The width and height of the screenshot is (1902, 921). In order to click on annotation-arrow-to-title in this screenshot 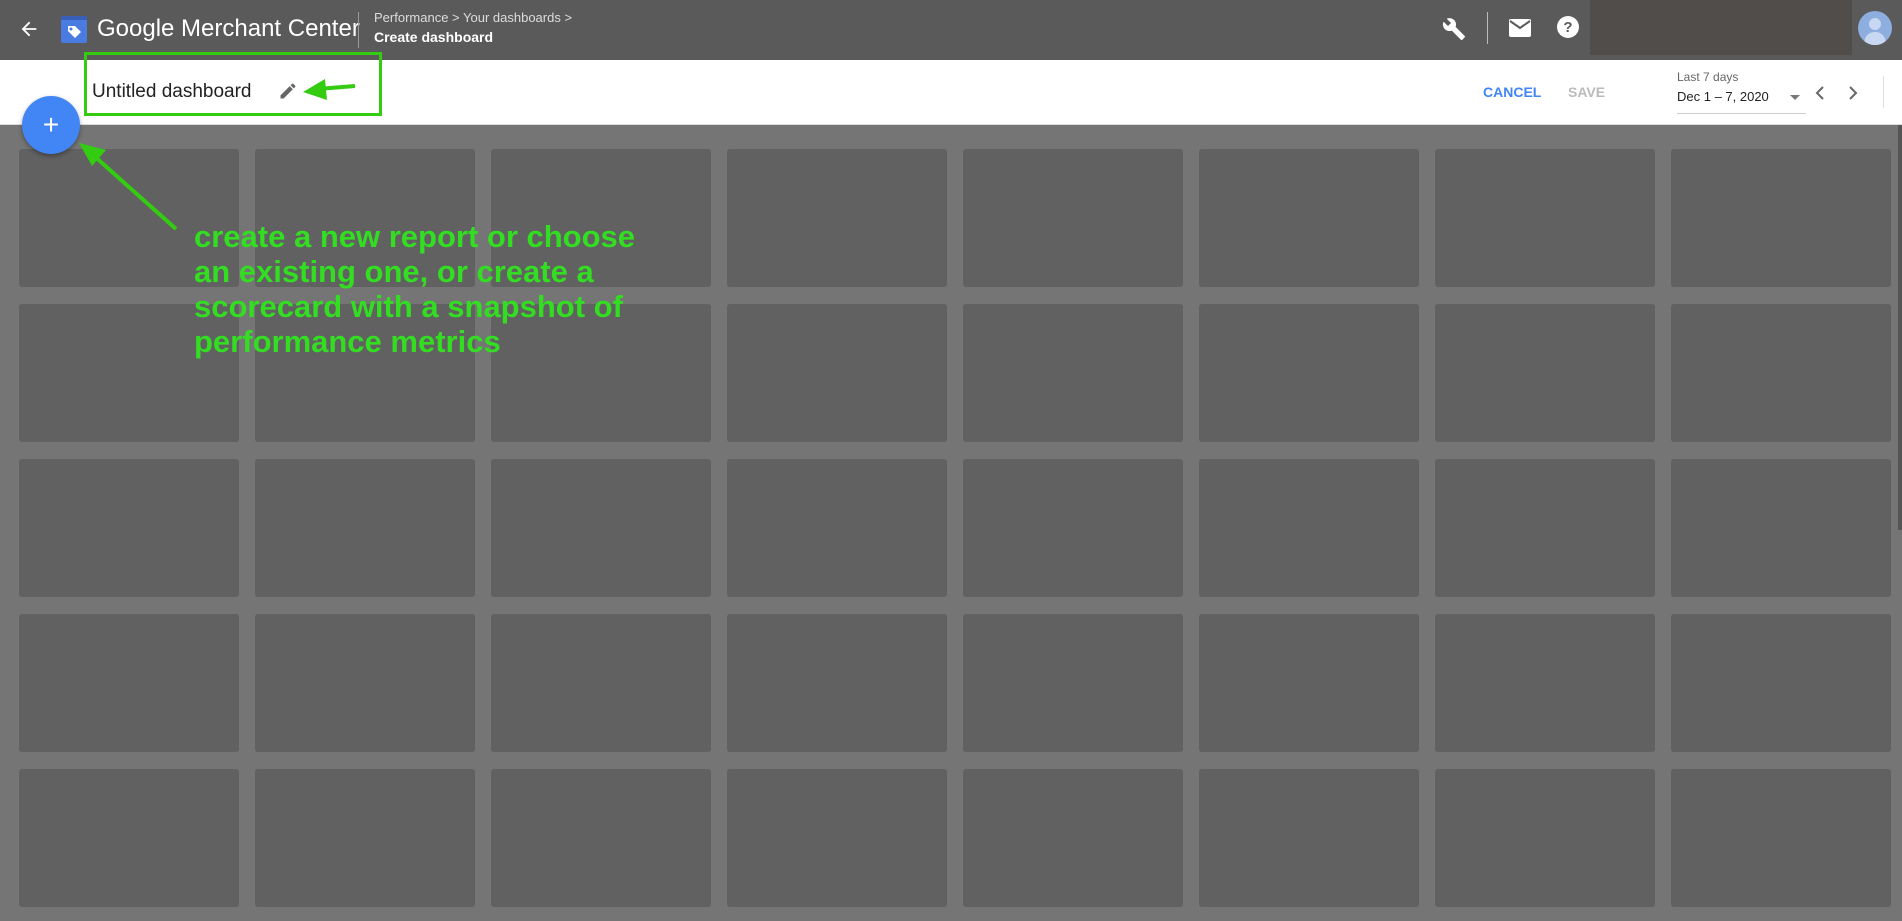, I will do `click(329, 89)`.